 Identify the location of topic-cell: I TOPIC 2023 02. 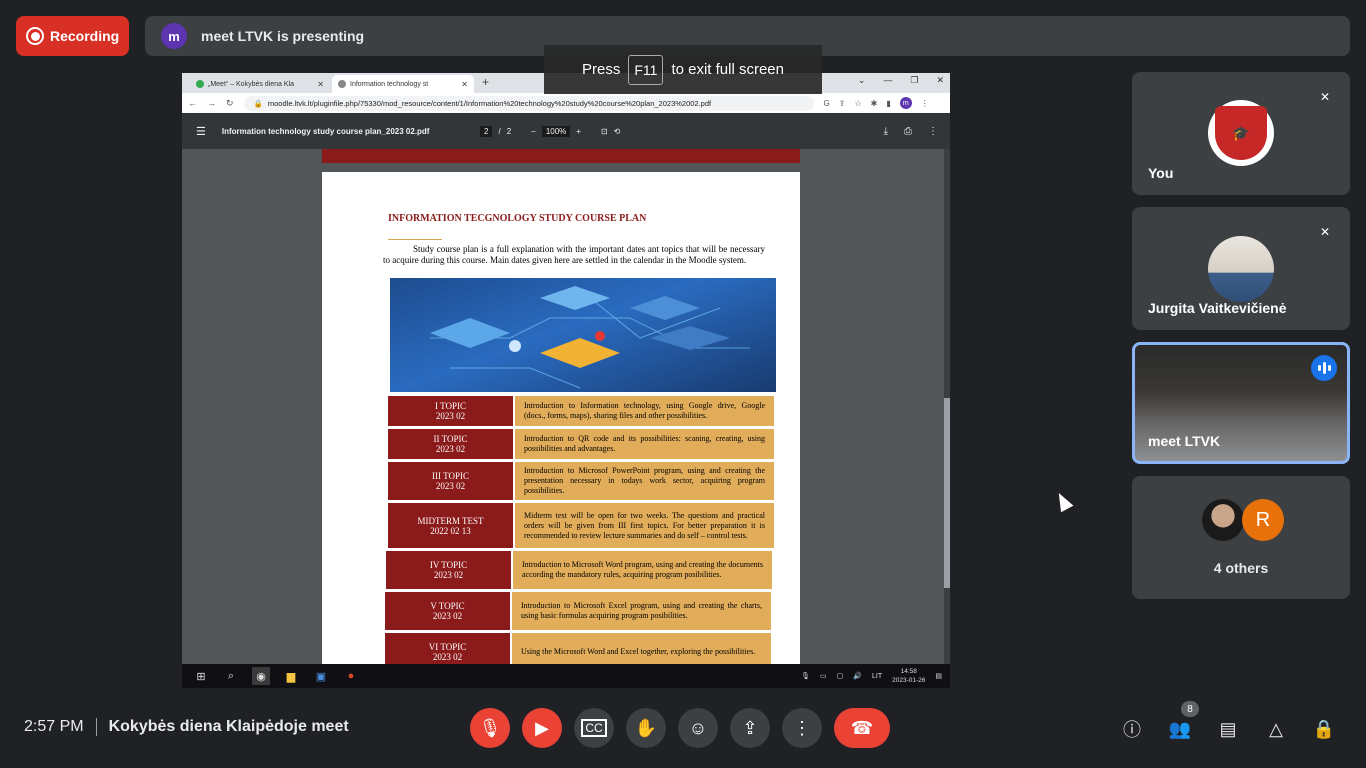
(450, 411).